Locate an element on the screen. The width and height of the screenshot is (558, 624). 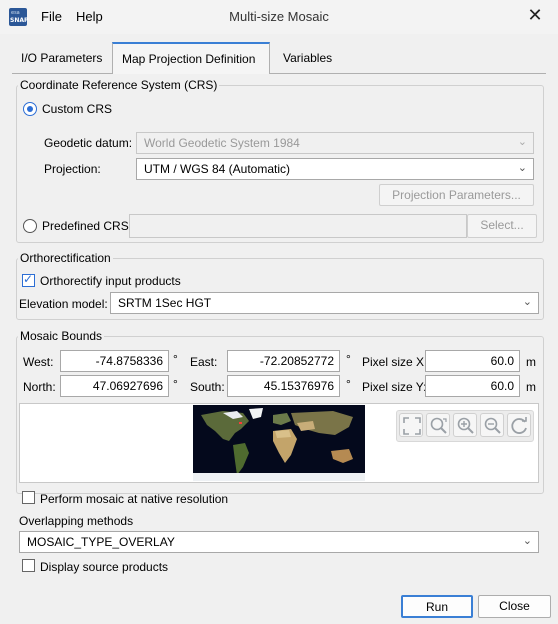
mosaic-bounds-group-label: Mosaic Bounds is located at coordinates (61, 336).